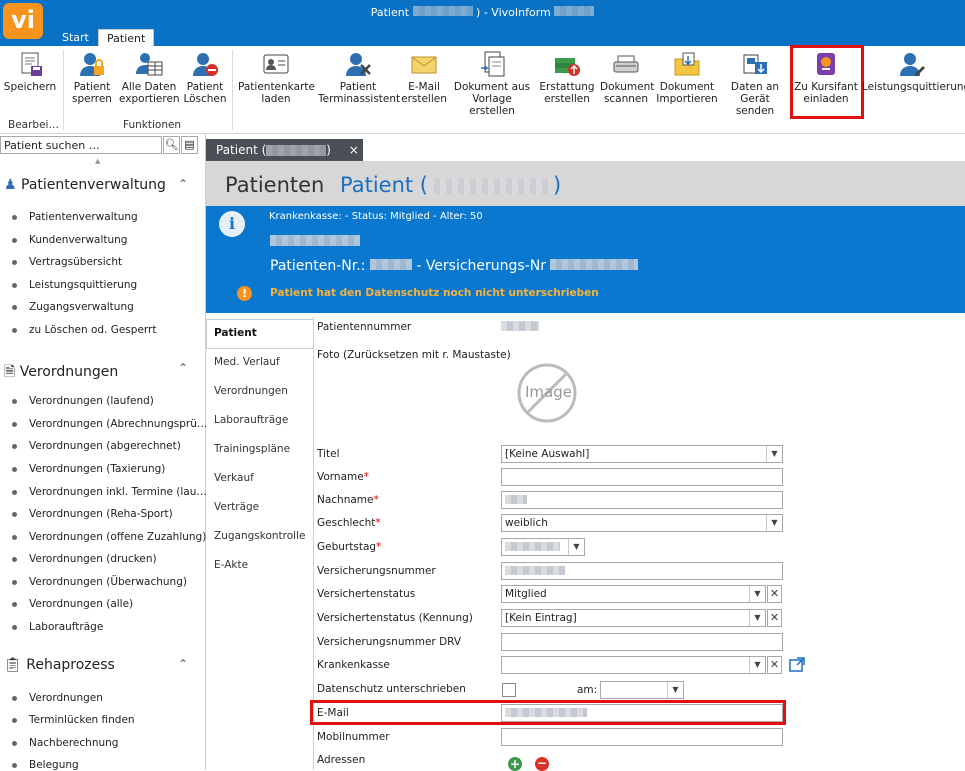 Image resolution: width=965 pixels, height=771 pixels. Describe the element at coordinates (642, 690) in the screenshot. I see `datenschutz-date-field: ▼` at that location.